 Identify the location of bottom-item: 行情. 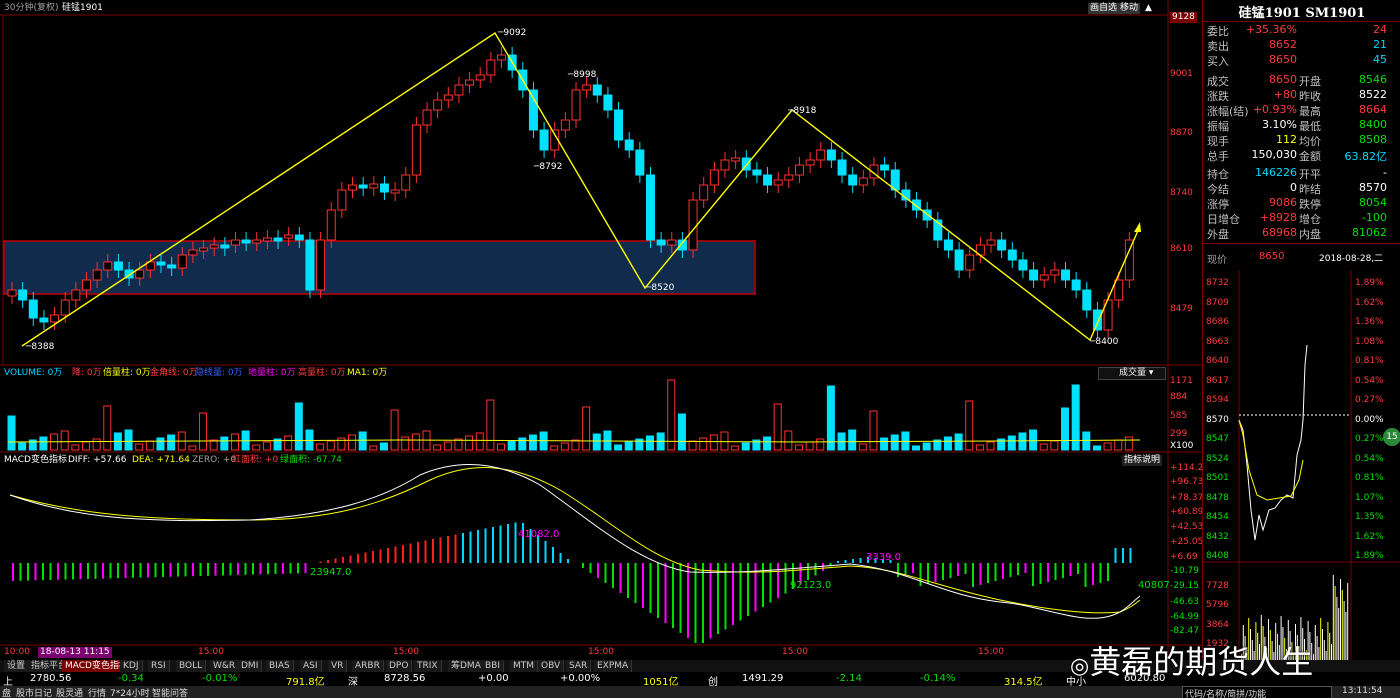
(97, 692).